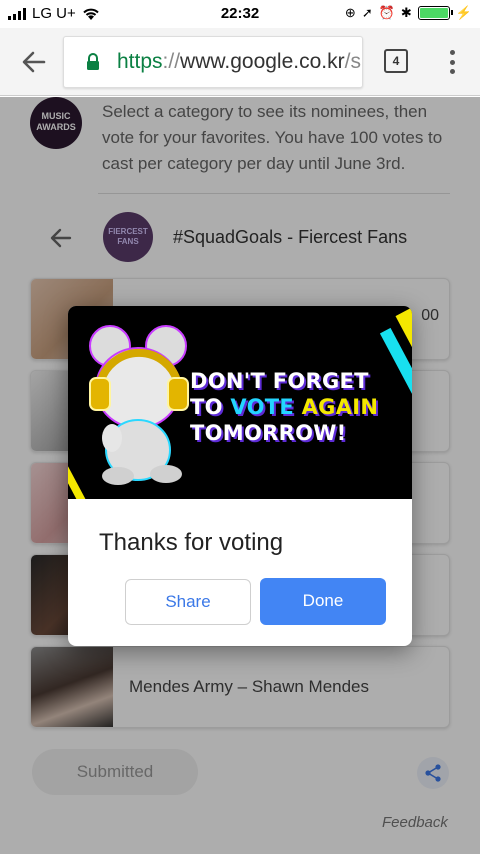  I want to click on status-right: ⊕ ➚ ⏰ ✱ ⚡, so click(408, 13).